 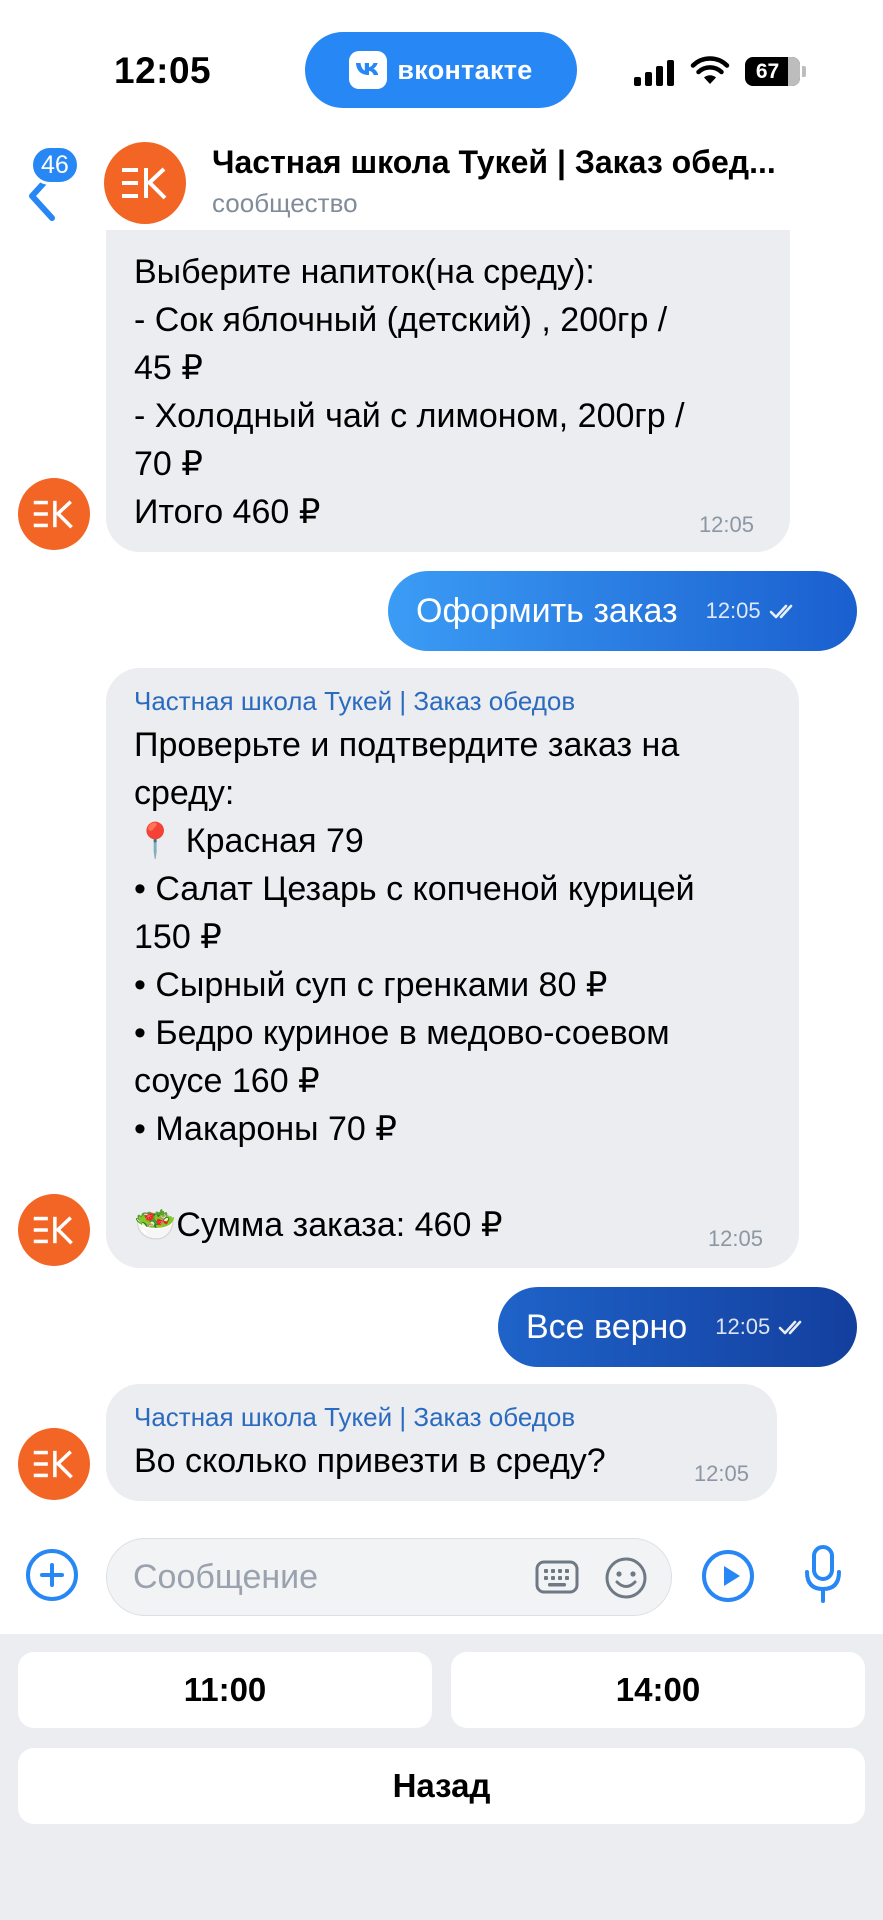 I want to click on vk-pill-label: вконтакте, so click(x=465, y=69).